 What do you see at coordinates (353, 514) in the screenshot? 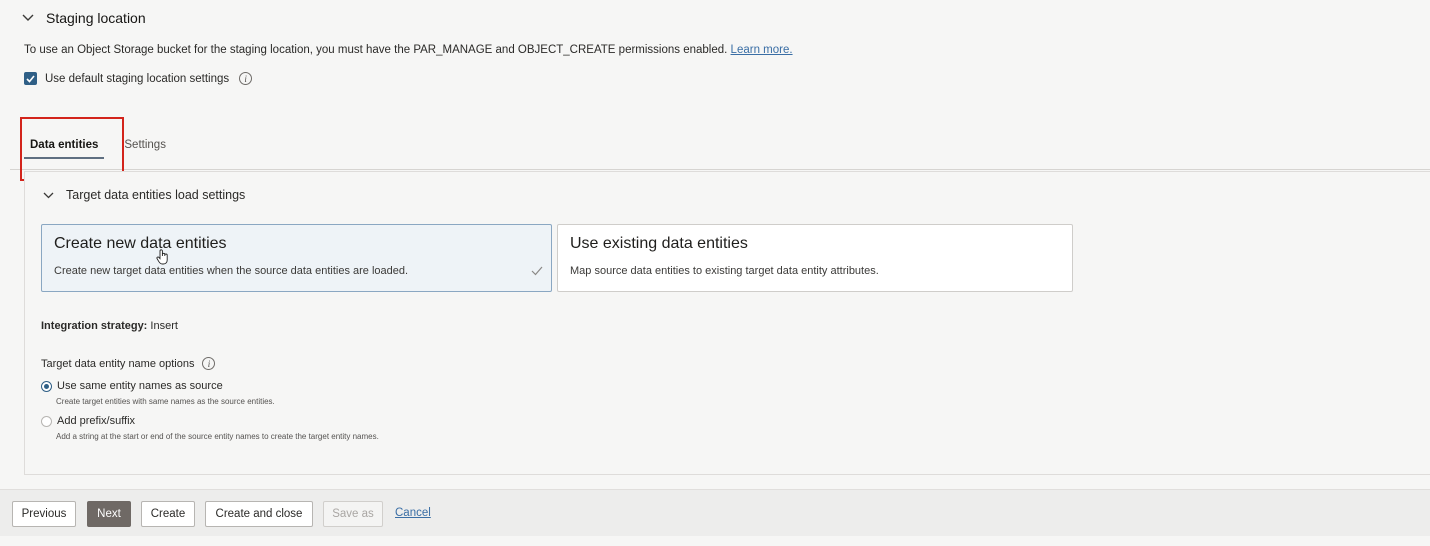
I see `save-as-button: Save as` at bounding box center [353, 514].